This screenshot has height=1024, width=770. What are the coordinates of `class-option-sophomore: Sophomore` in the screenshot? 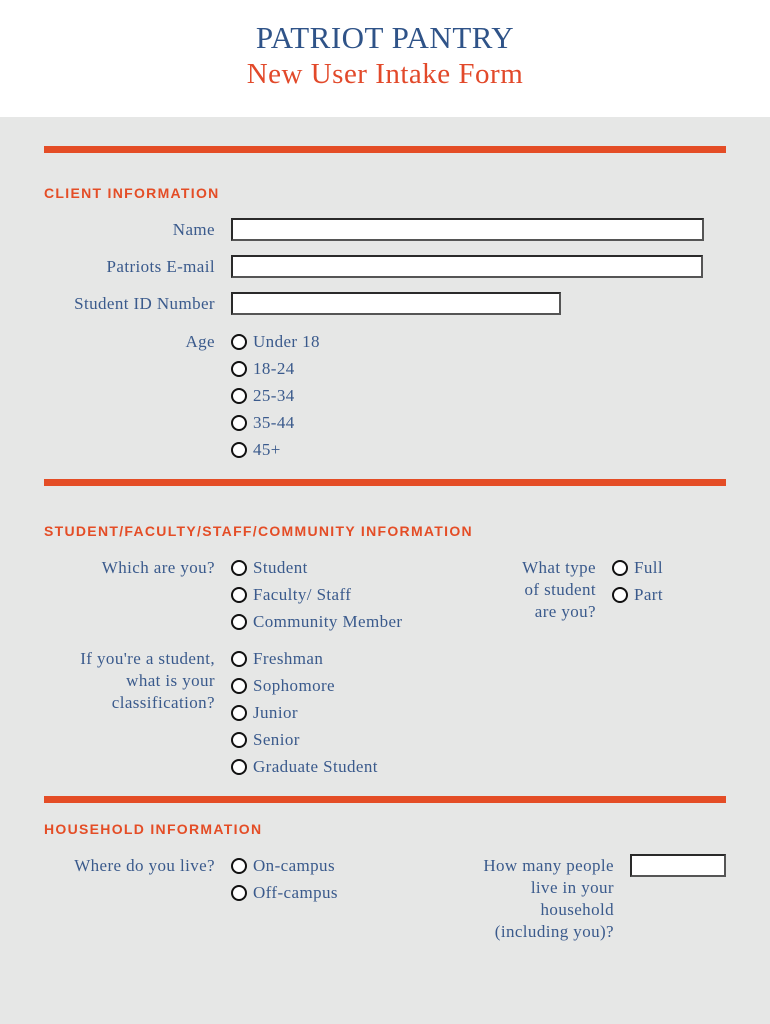 It's located at (283, 686).